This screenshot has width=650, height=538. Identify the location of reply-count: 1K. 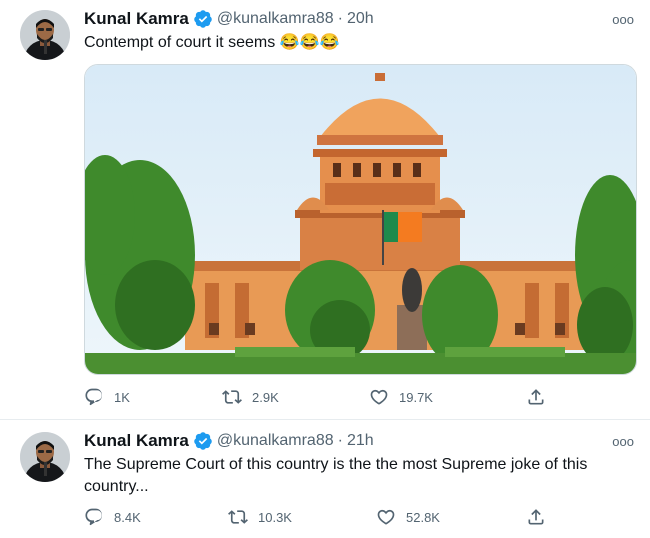
(122, 397).